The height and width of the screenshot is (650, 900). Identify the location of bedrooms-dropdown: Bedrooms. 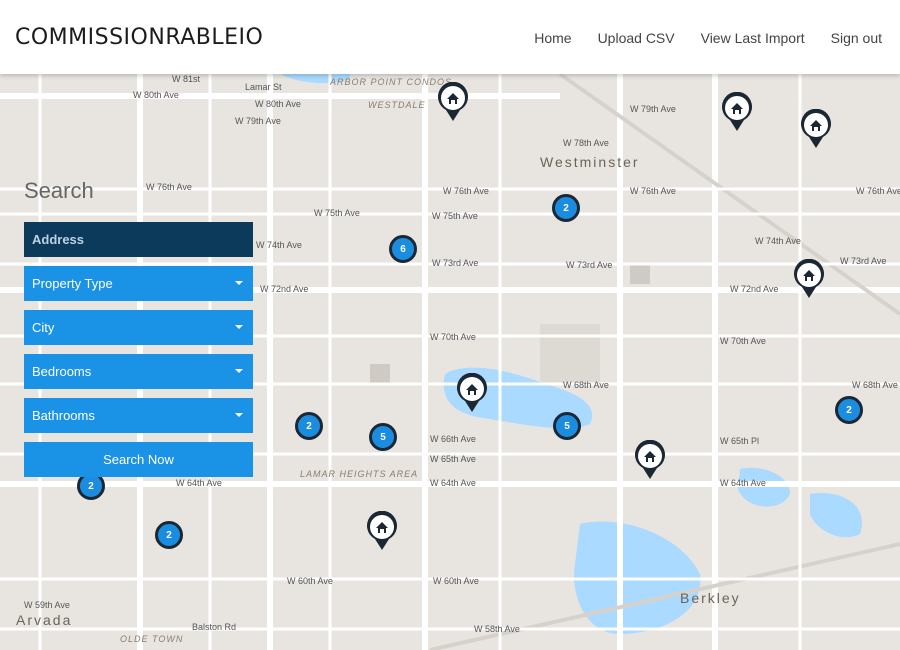
(138, 371).